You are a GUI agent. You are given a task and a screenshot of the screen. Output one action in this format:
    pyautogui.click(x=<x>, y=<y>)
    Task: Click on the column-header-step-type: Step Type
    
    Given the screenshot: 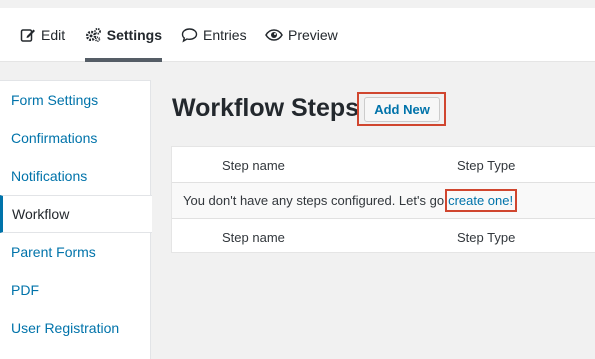 What is the action you would take?
    pyautogui.click(x=486, y=165)
    